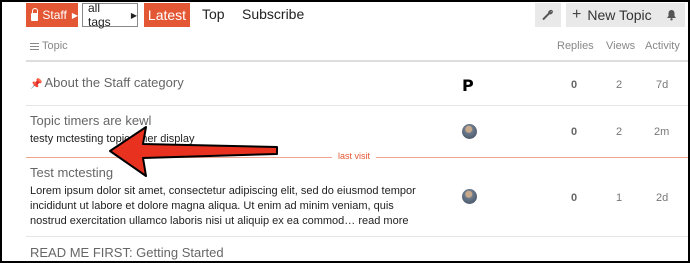 This screenshot has height=263, width=690. I want to click on views-count: 1, so click(619, 198).